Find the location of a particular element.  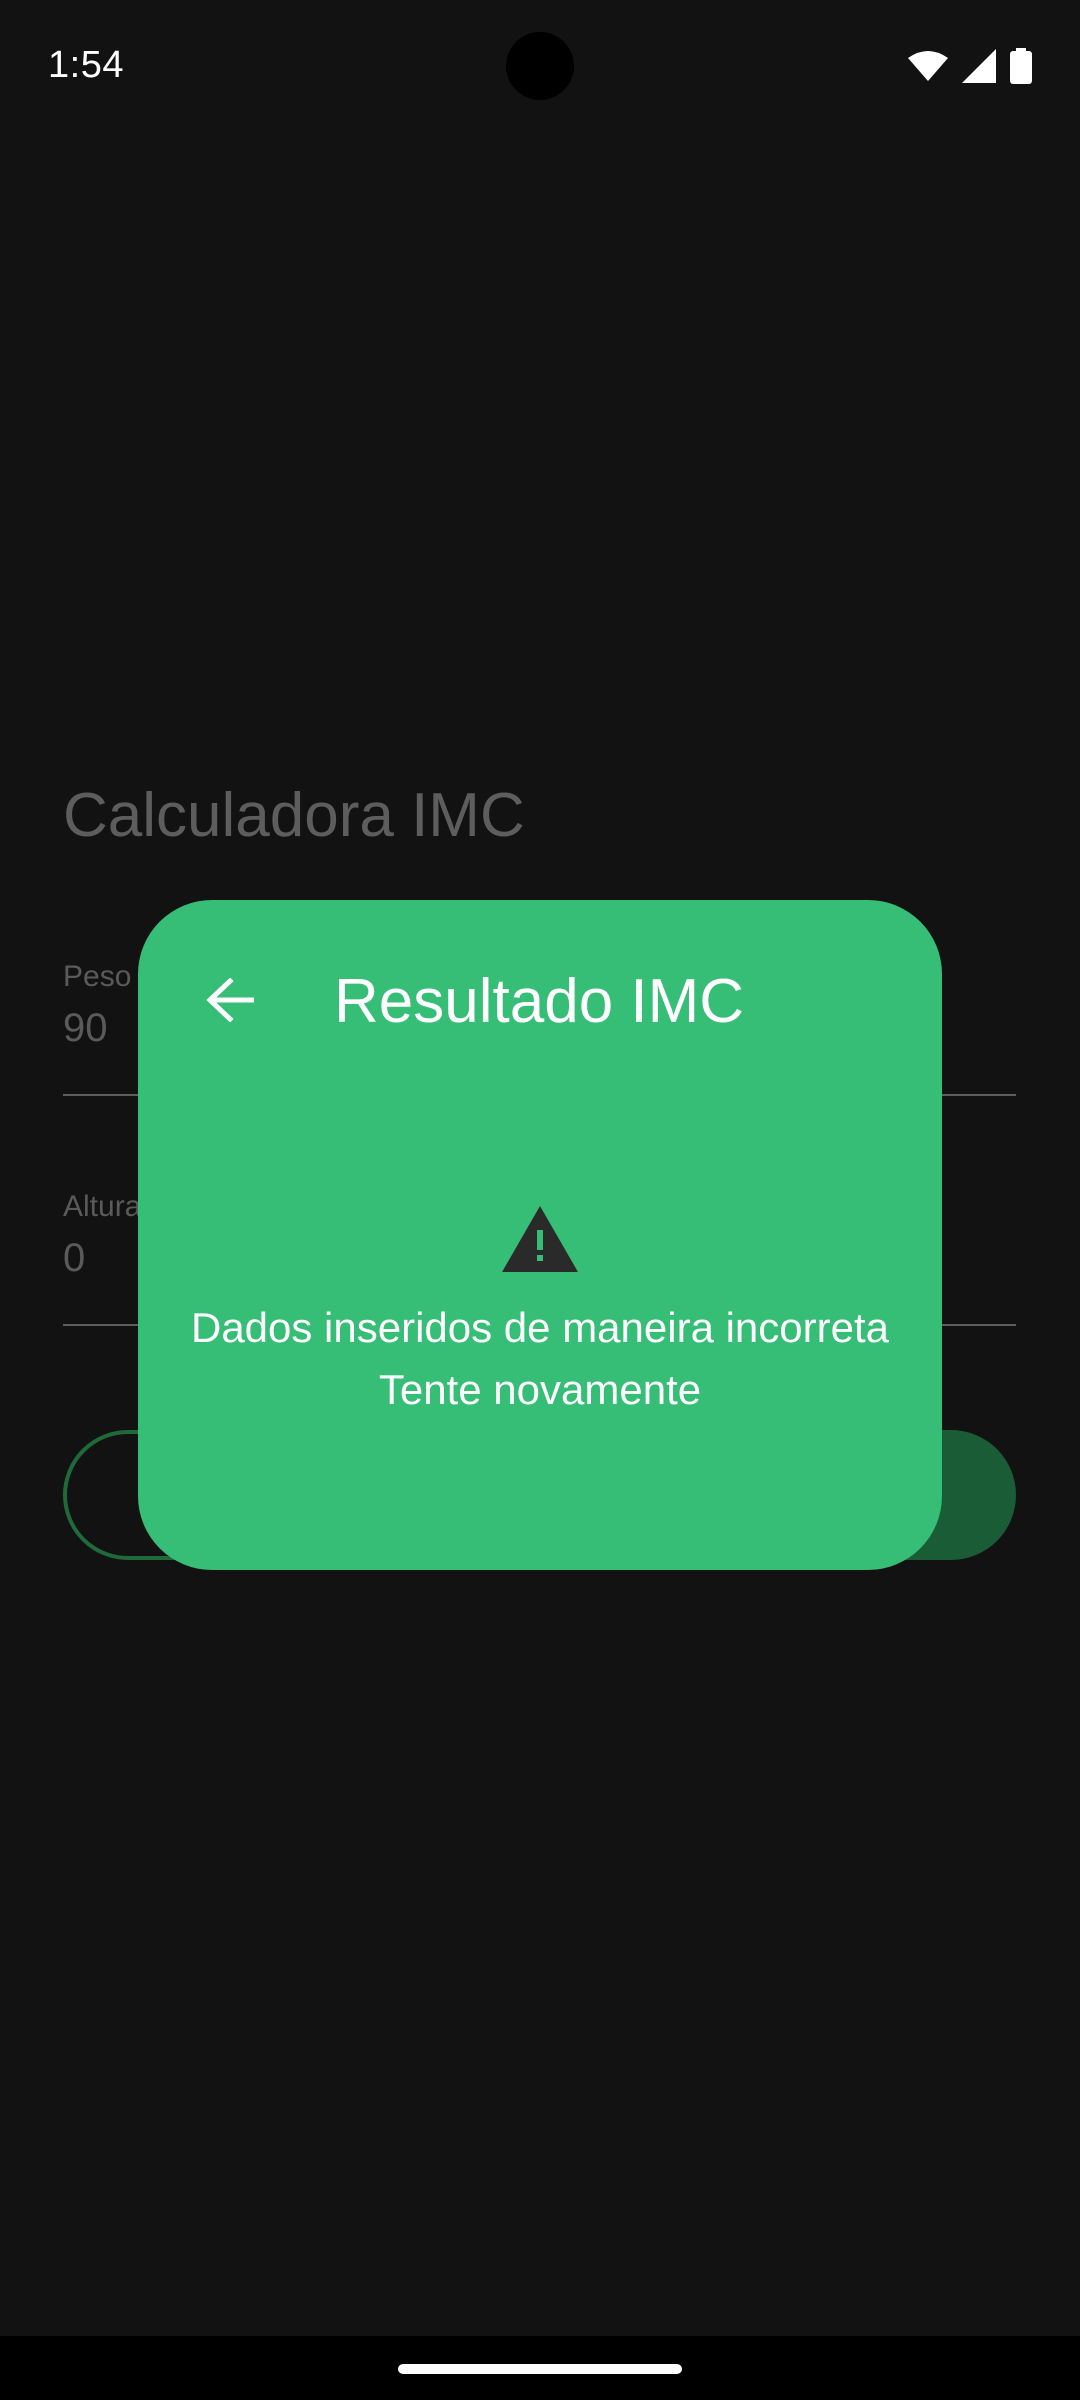

nav-bar is located at coordinates (540, 2368).